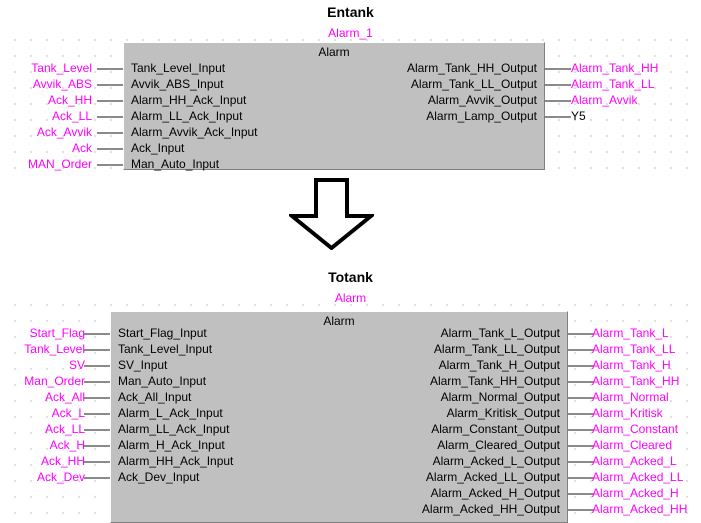 Image resolution: width=701 pixels, height=523 pixels. Describe the element at coordinates (335, 333) in the screenshot. I see `output-port-alarm-tank-l-output: Alarm_Tank_L_Output` at that location.